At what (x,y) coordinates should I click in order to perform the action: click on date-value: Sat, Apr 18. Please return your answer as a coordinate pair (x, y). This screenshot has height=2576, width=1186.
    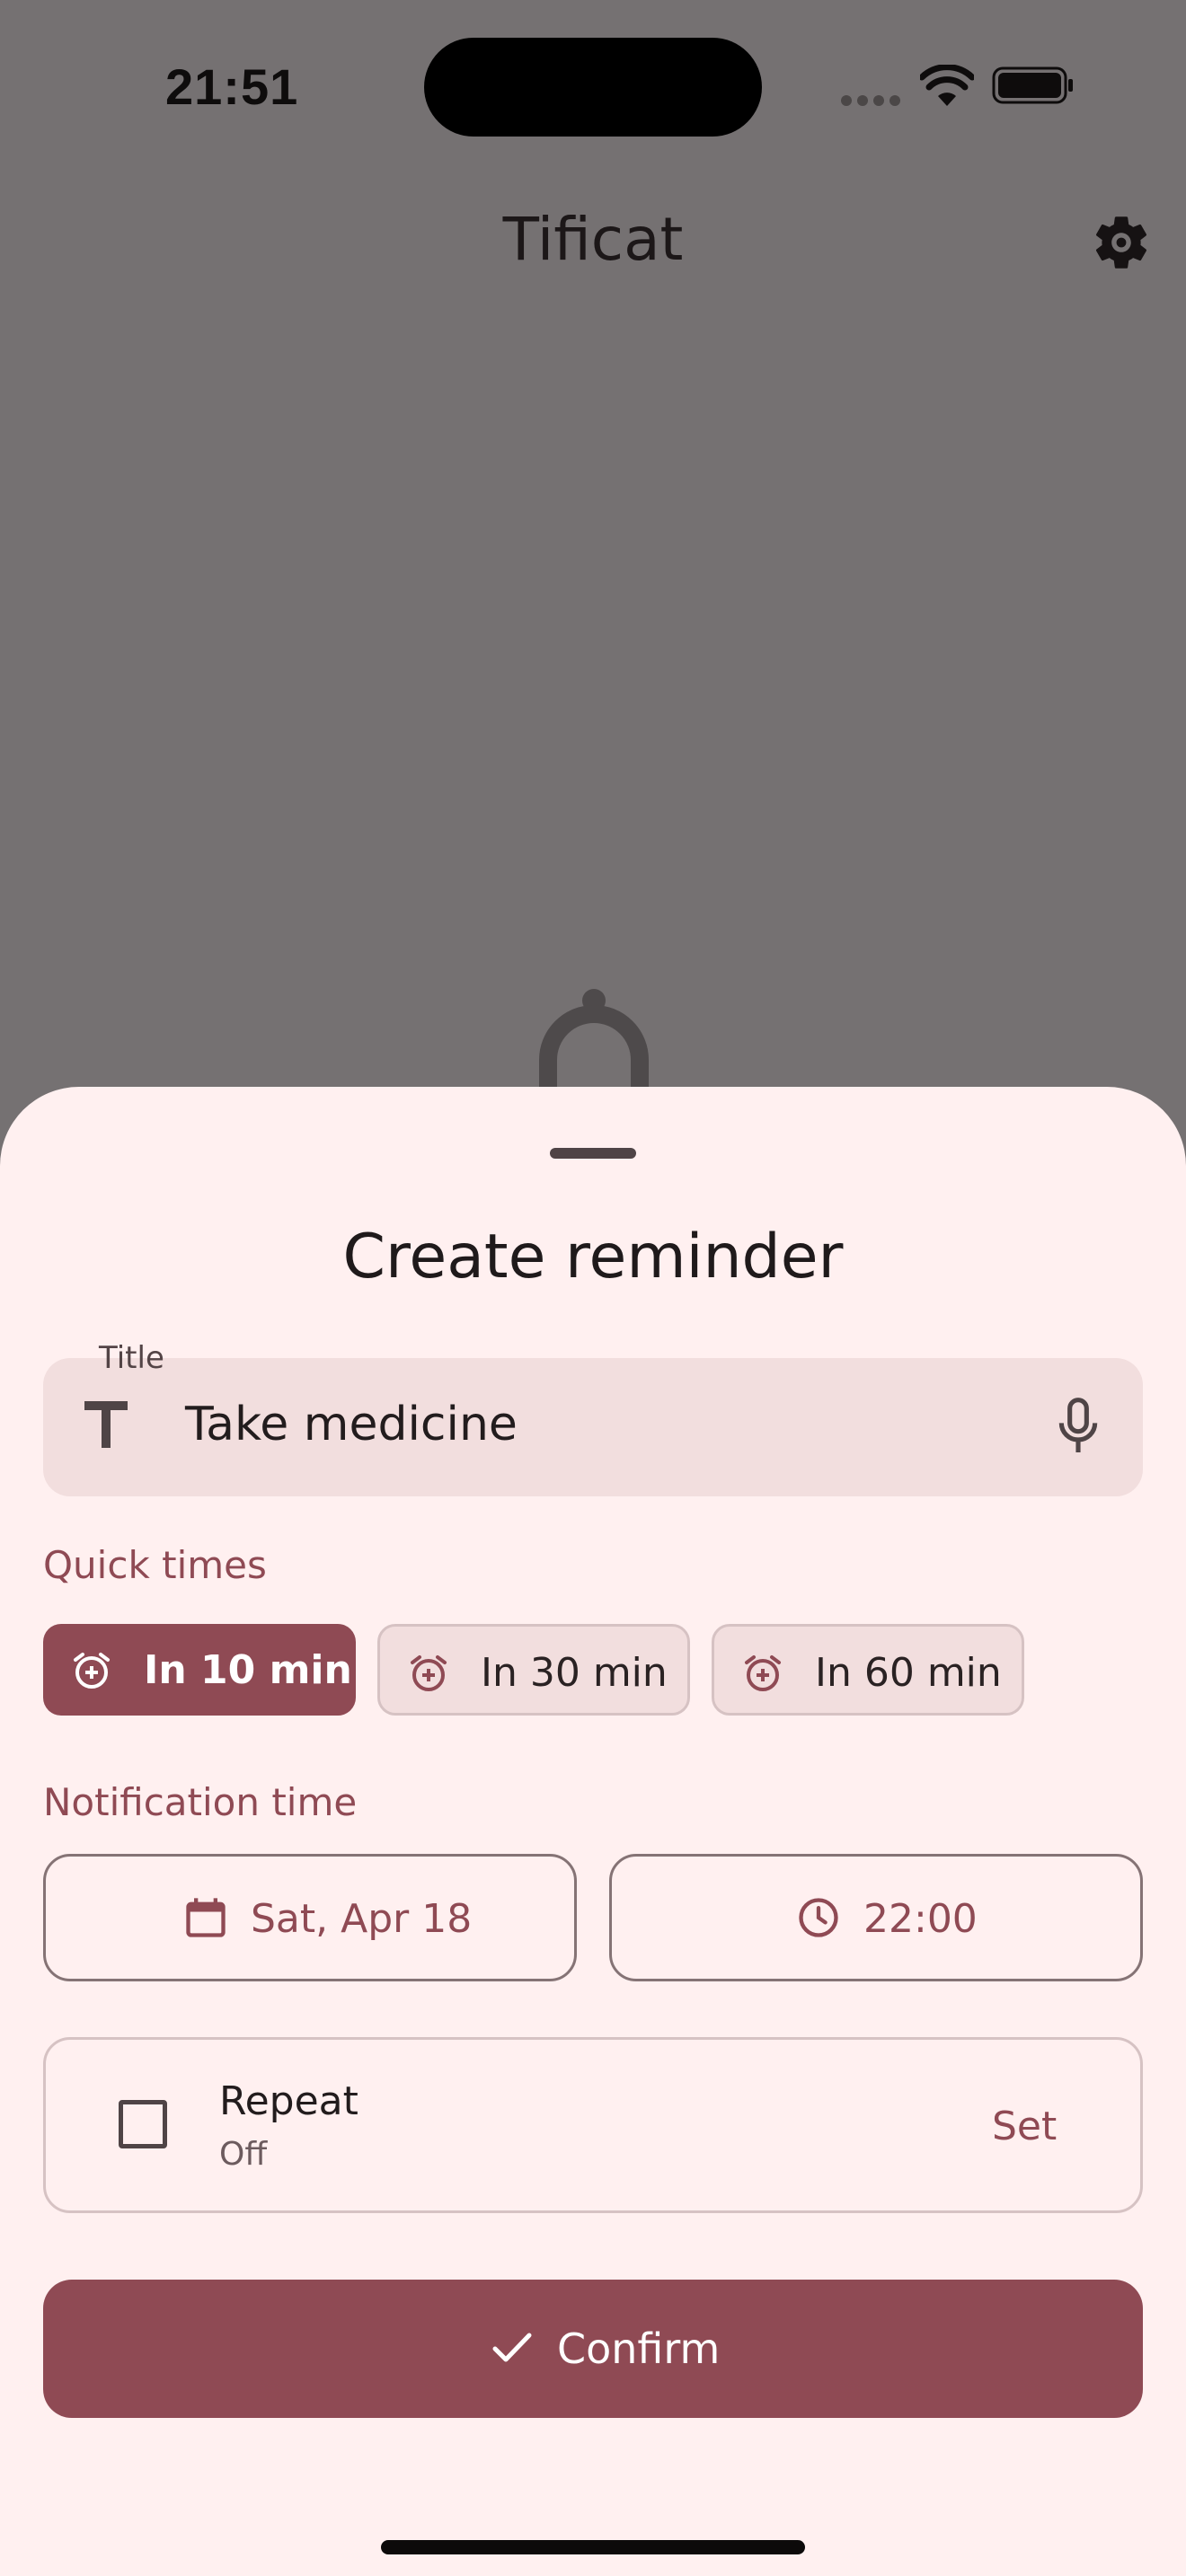
    Looking at the image, I should click on (362, 1919).